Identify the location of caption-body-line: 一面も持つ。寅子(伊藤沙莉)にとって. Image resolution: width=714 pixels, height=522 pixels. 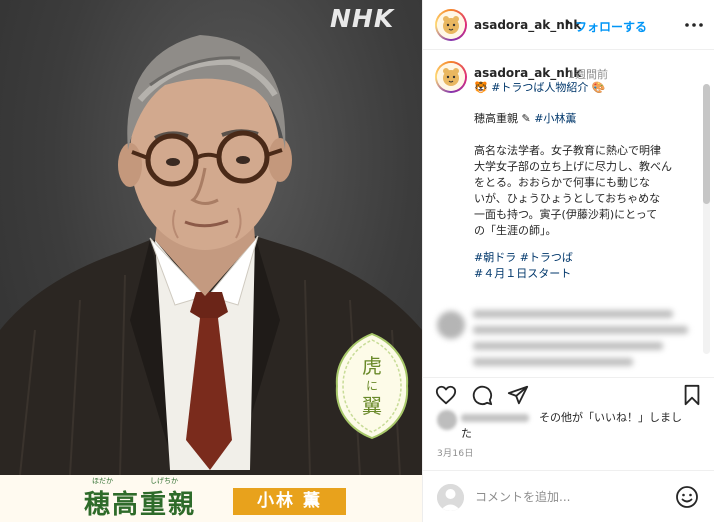
(566, 214).